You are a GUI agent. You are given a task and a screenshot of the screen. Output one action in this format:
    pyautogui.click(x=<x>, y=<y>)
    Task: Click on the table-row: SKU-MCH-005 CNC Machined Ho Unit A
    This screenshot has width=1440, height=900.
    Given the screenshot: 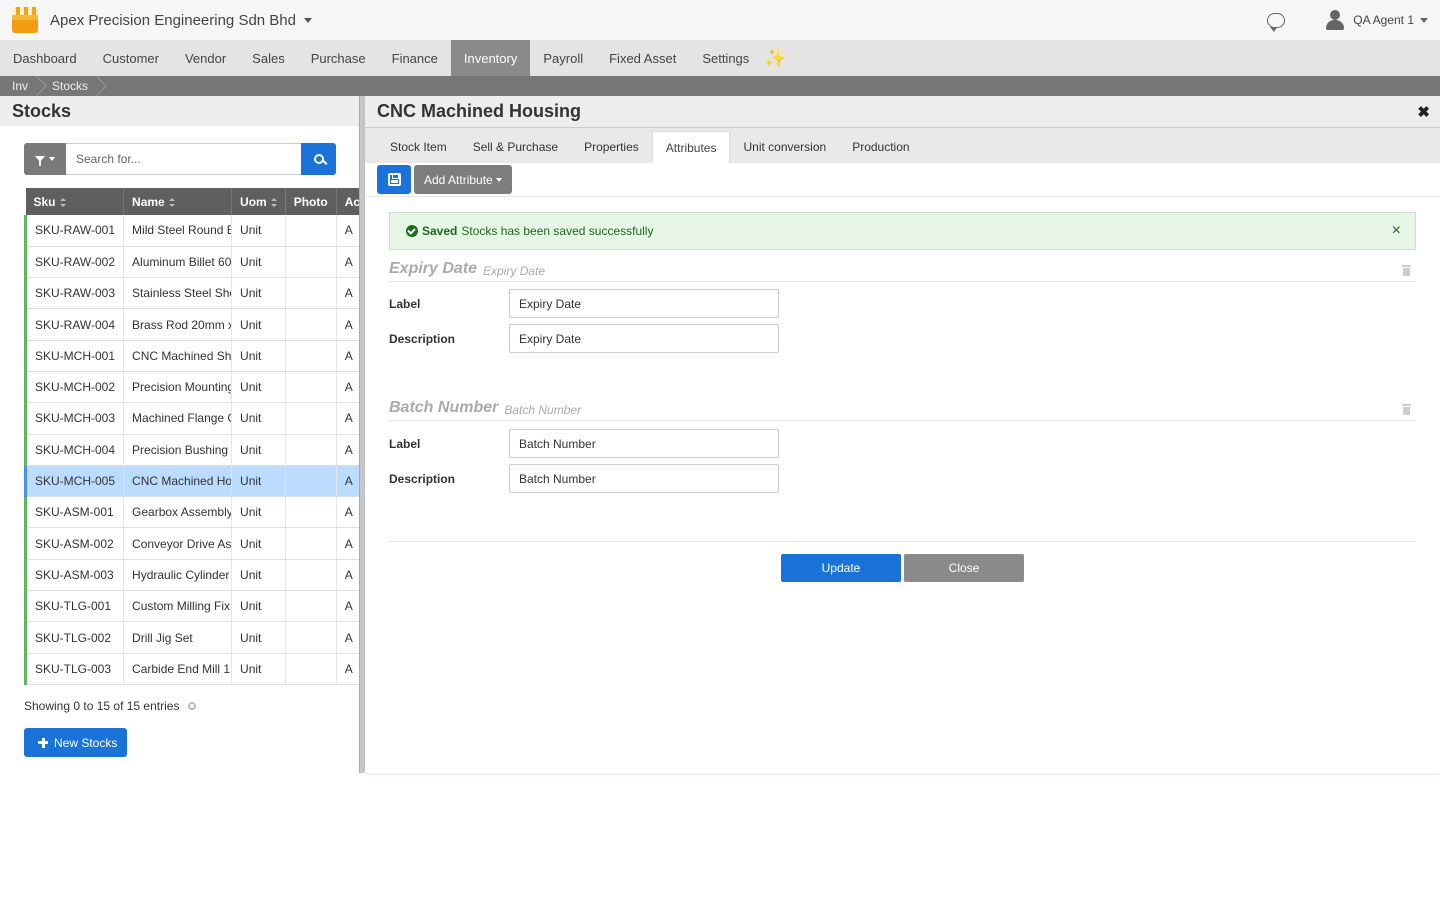 What is the action you would take?
    pyautogui.click(x=191, y=481)
    